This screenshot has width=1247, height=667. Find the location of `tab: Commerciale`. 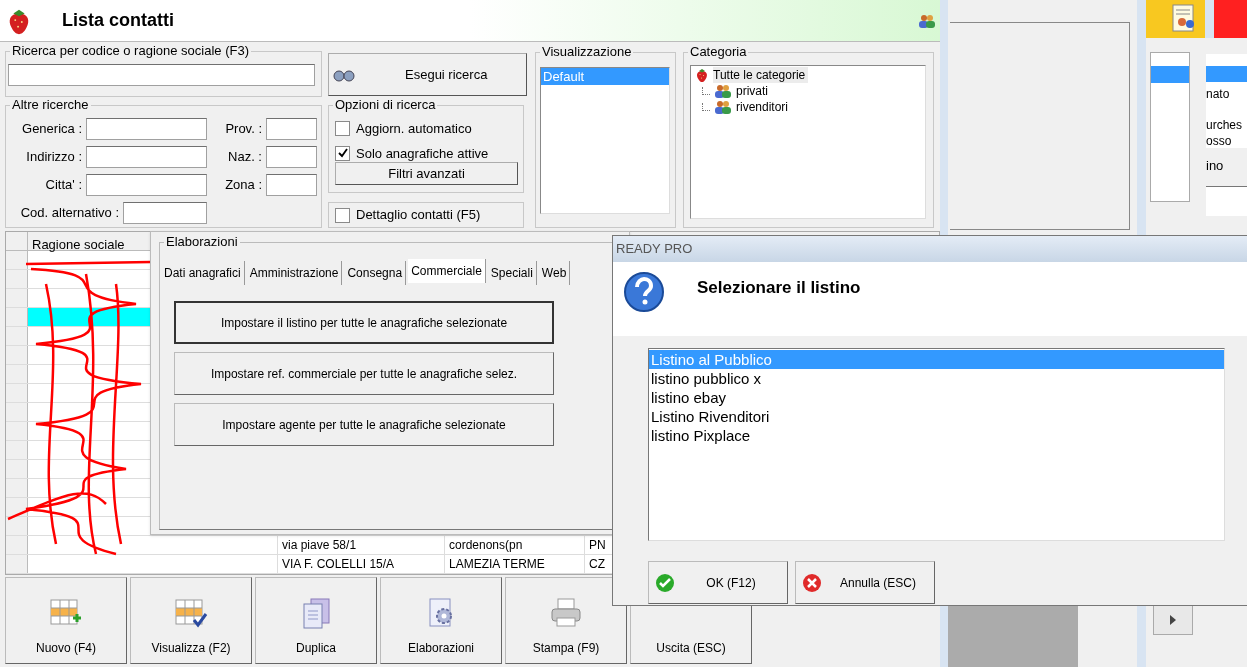

tab: Commerciale is located at coordinates (447, 271).